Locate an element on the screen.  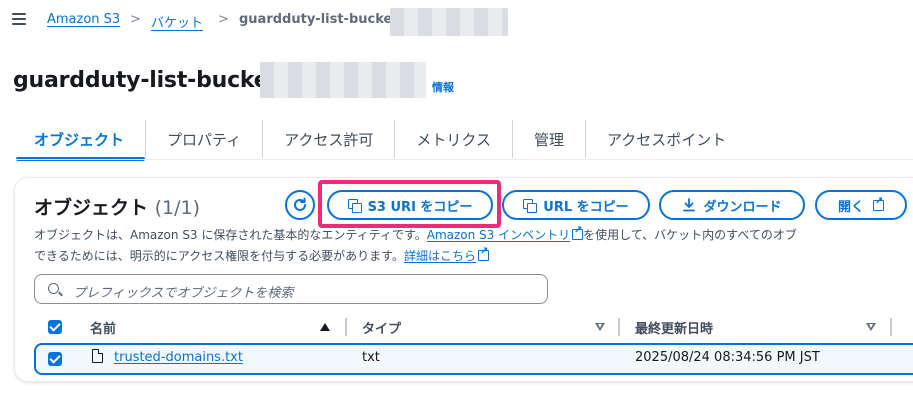
search-input: プレフィックスでオブジェクトを検索 is located at coordinates (291, 289).